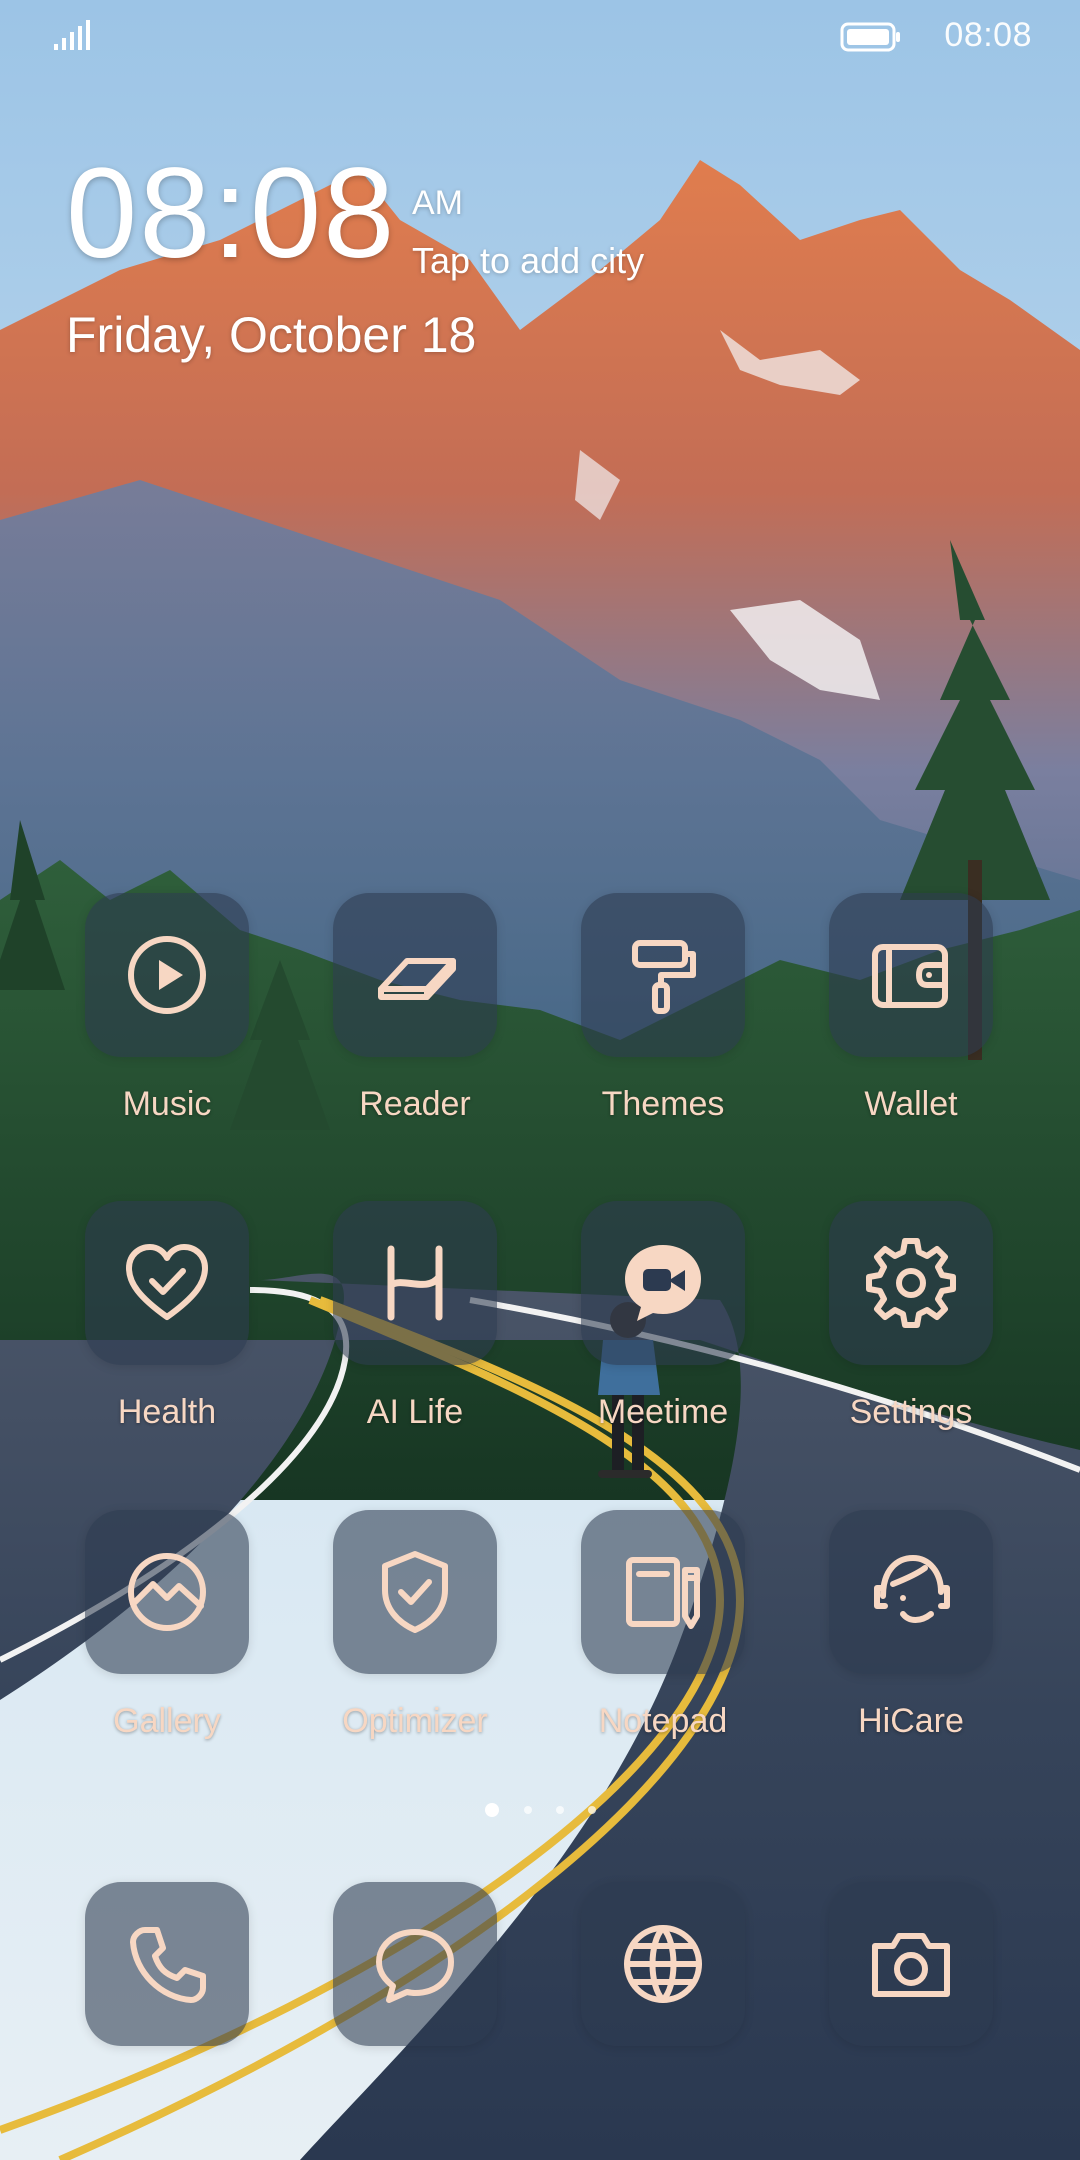 Image resolution: width=1080 pixels, height=2160 pixels. Describe the element at coordinates (988, 35) in the screenshot. I see `status-time: 08:08` at that location.